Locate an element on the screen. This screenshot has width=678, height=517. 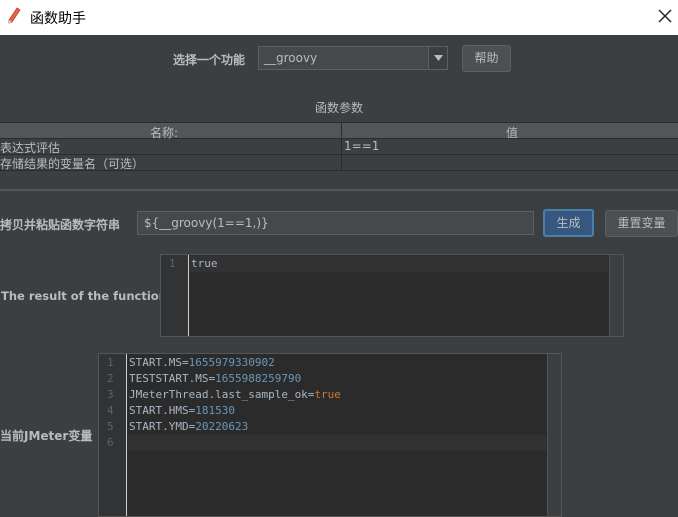
chevron-down-icon is located at coordinates (438, 58).